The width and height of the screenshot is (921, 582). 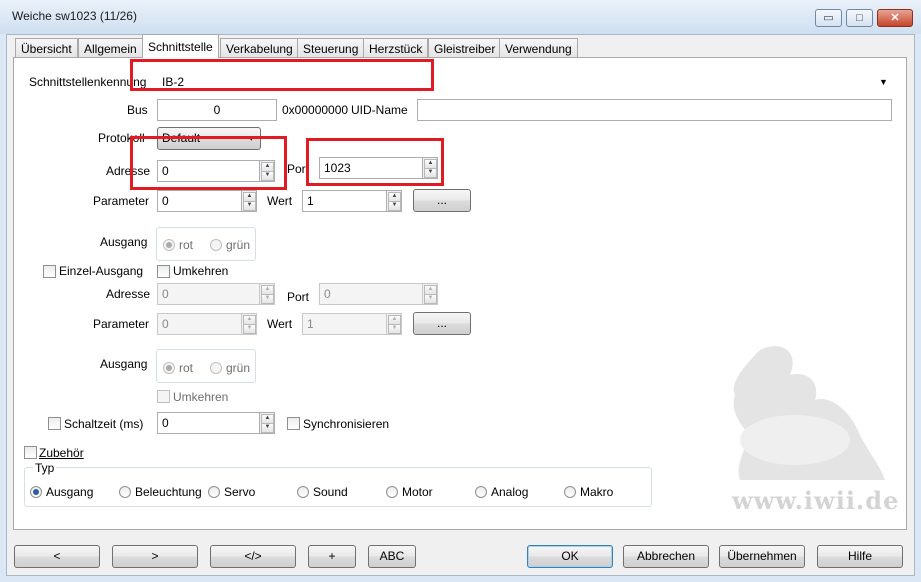 I want to click on single-parameter-label: Parameter, so click(x=121, y=324).